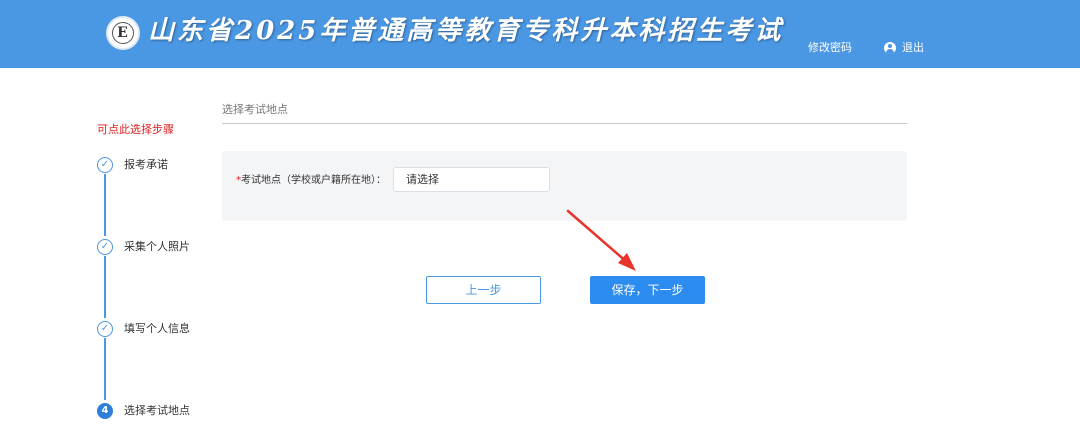 The height and width of the screenshot is (427, 1080). I want to click on site-title: 山东省2025年普通高等教育专科升本科招生考试, so click(466, 31).